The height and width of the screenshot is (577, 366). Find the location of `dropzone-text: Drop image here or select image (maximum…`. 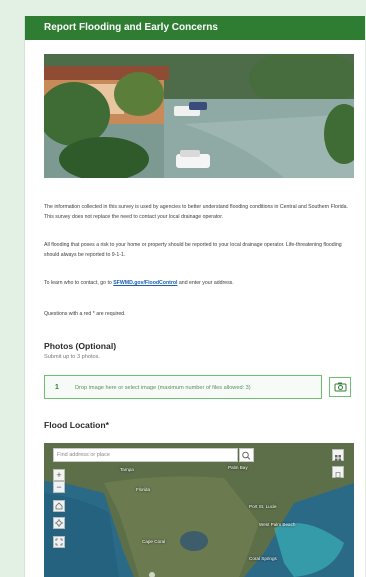

dropzone-text: Drop image here or select image (maximum… is located at coordinates (163, 388).